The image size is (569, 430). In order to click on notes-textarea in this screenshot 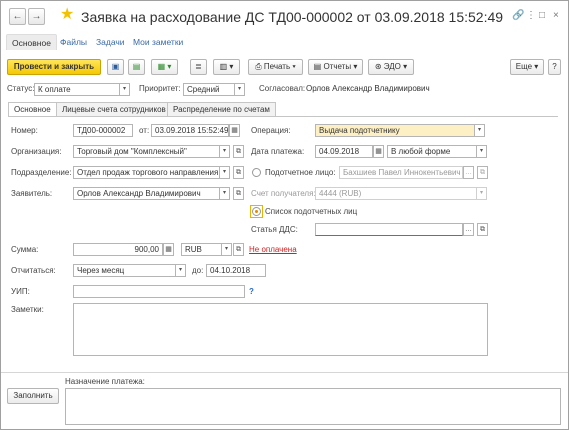, I will do `click(280, 329)`.